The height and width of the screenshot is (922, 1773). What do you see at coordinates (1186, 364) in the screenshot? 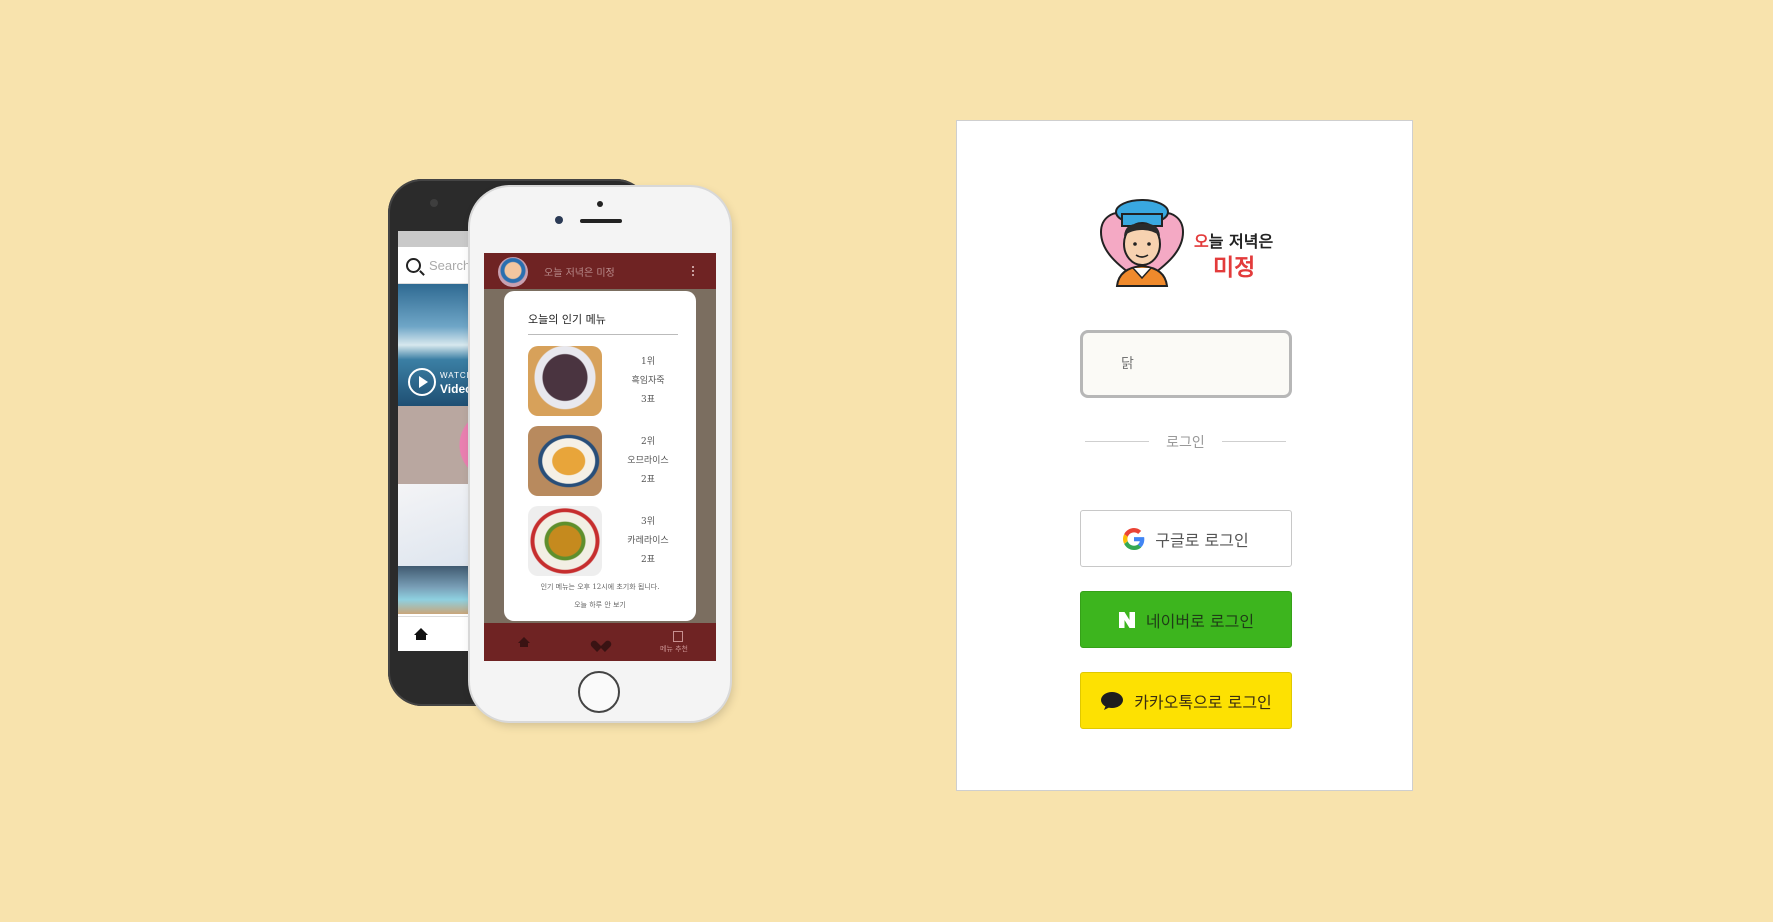
I see `search-input` at bounding box center [1186, 364].